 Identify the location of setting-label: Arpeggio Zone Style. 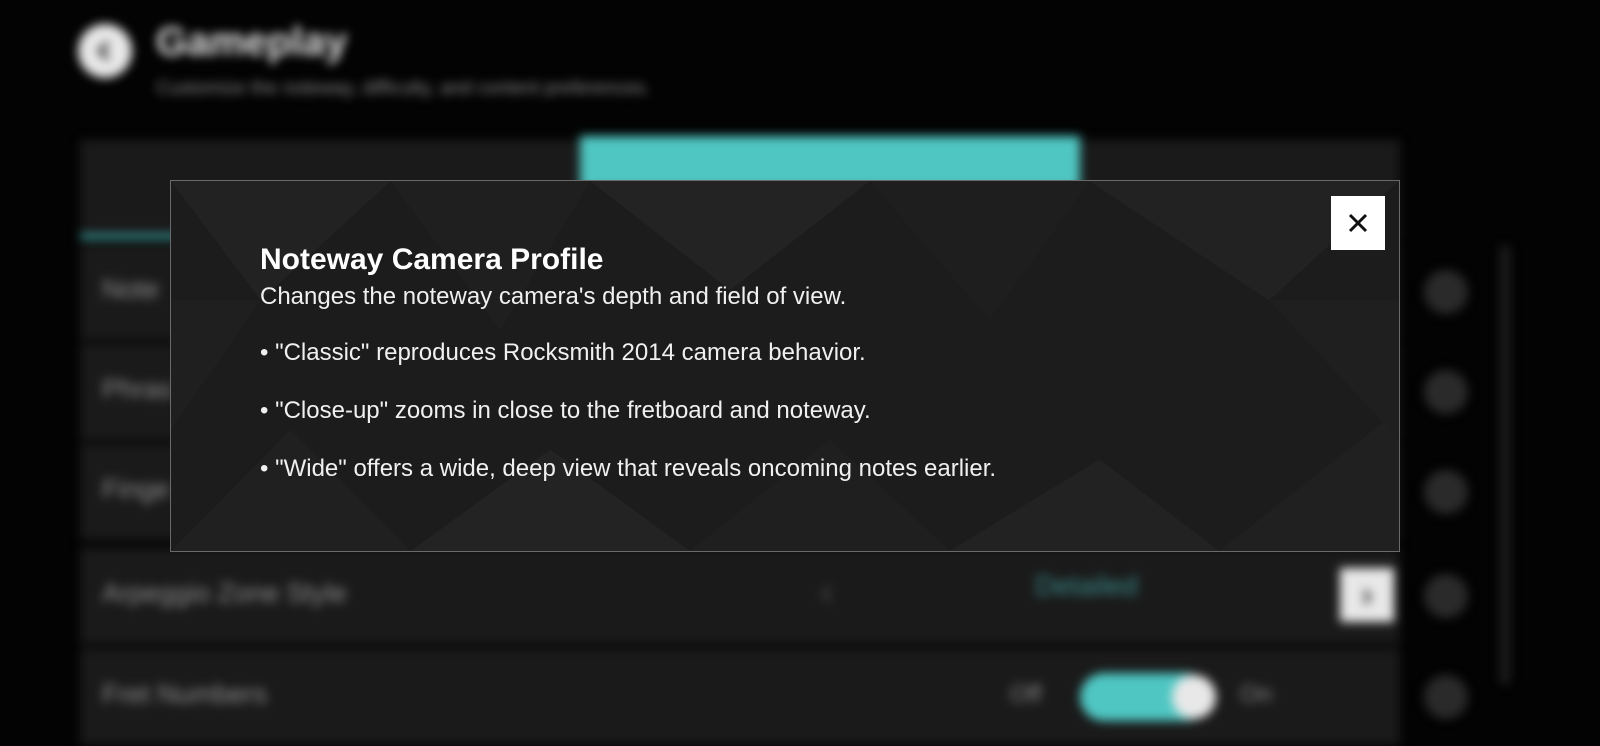
(224, 593).